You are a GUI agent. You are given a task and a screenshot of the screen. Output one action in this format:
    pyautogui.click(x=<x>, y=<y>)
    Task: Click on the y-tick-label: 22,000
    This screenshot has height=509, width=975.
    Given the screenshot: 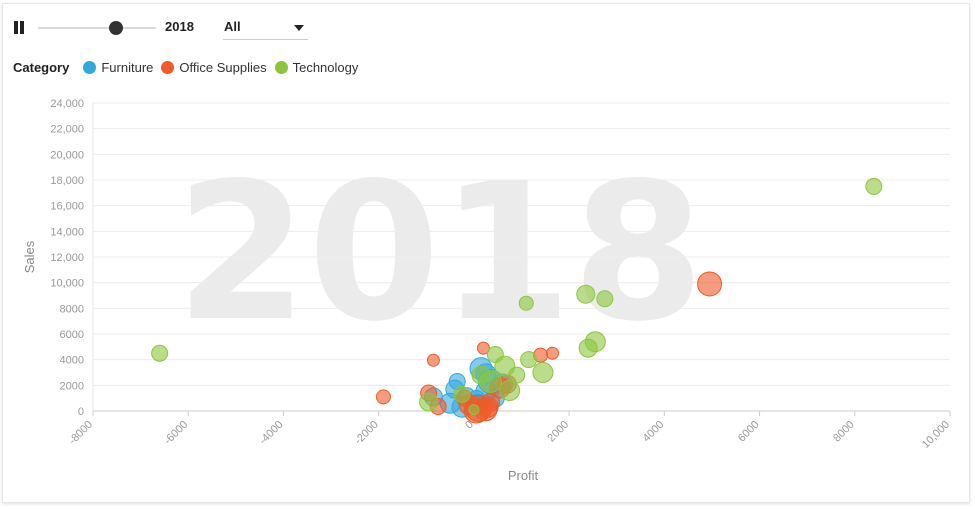 What is the action you would take?
    pyautogui.click(x=67, y=130)
    